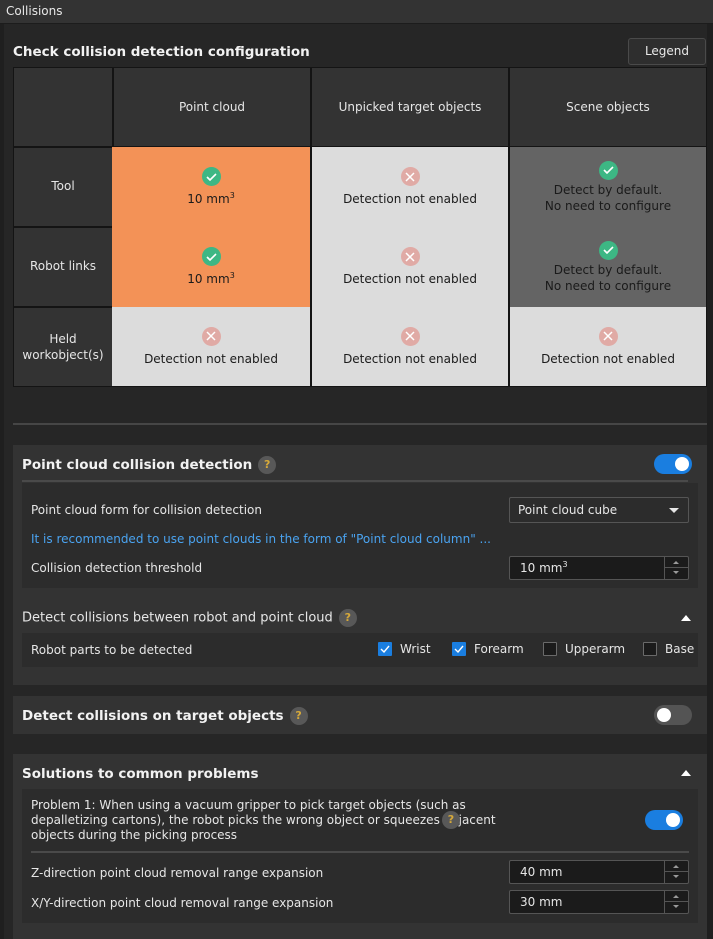 The width and height of the screenshot is (713, 939). Describe the element at coordinates (360, 852) in the screenshot. I see `content-divider` at that location.